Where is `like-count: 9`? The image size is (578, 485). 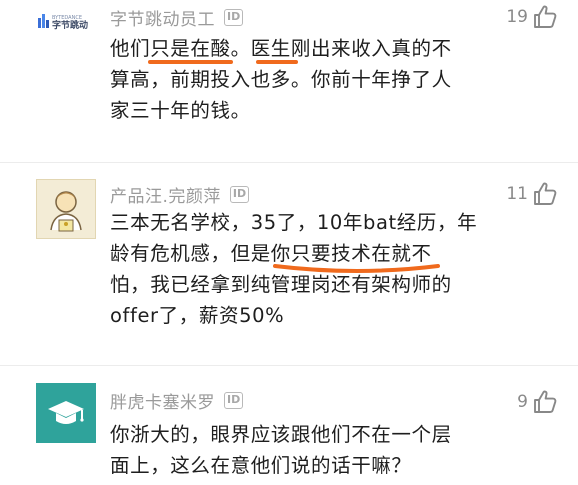
like-count: 9 is located at coordinates (522, 402).